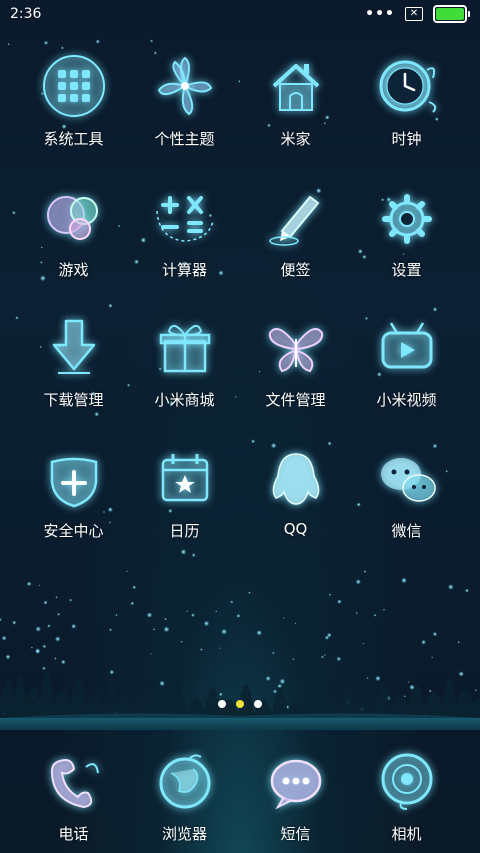 The height and width of the screenshot is (853, 480). Describe the element at coordinates (73, 834) in the screenshot. I see `app-label: 电话` at that location.